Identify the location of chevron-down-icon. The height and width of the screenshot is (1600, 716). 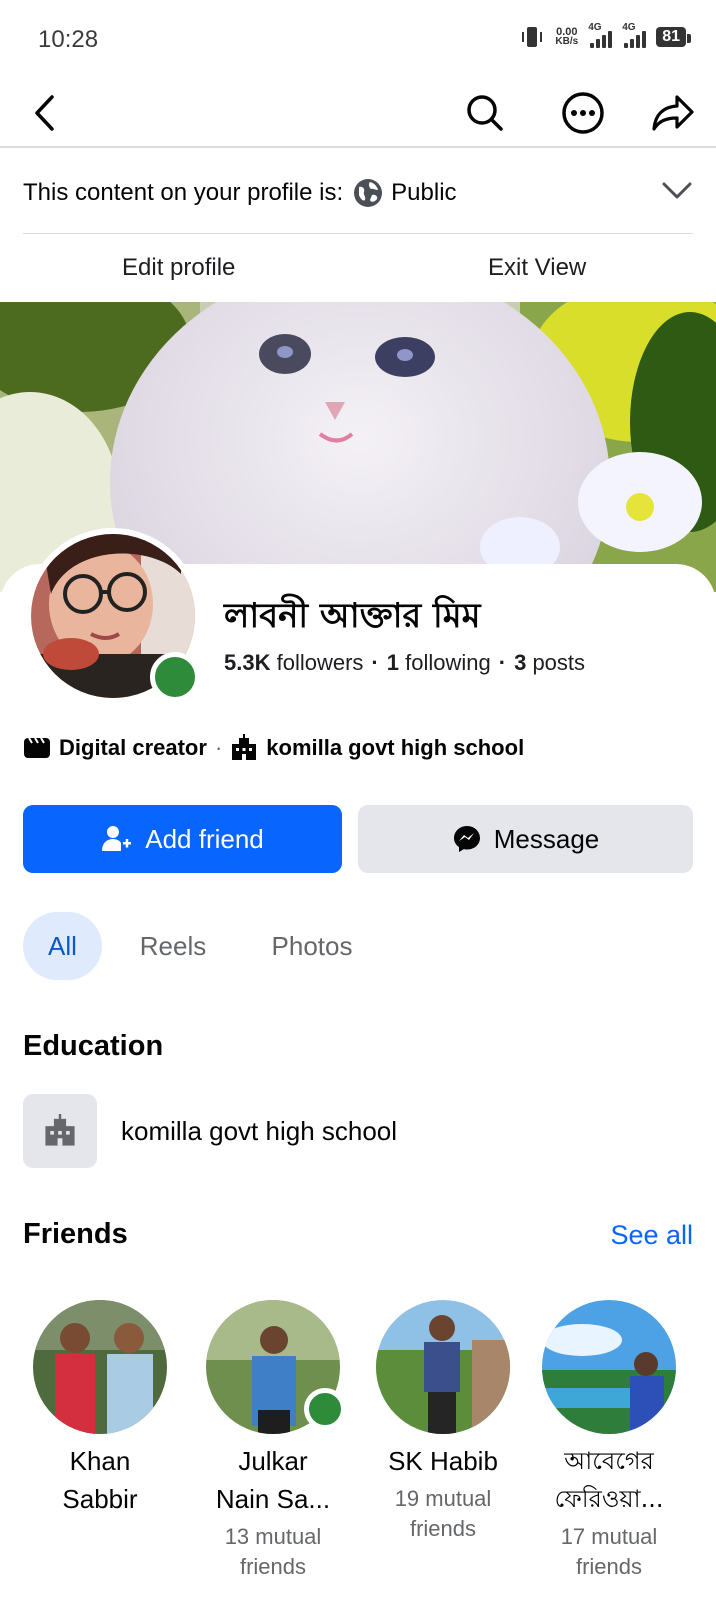
(677, 191).